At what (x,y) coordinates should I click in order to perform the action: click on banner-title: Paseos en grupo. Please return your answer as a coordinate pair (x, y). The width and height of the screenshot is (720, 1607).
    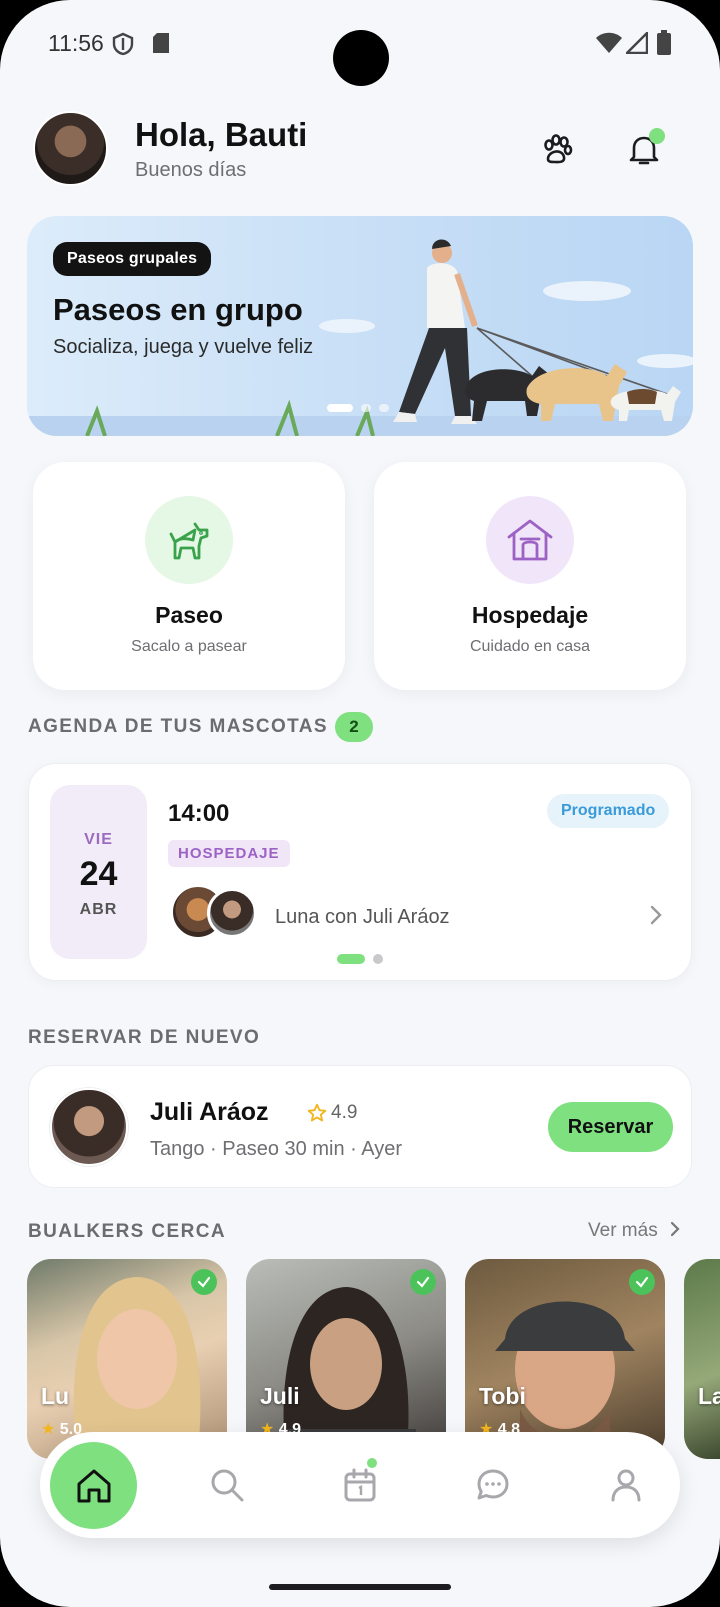
    Looking at the image, I should click on (178, 309).